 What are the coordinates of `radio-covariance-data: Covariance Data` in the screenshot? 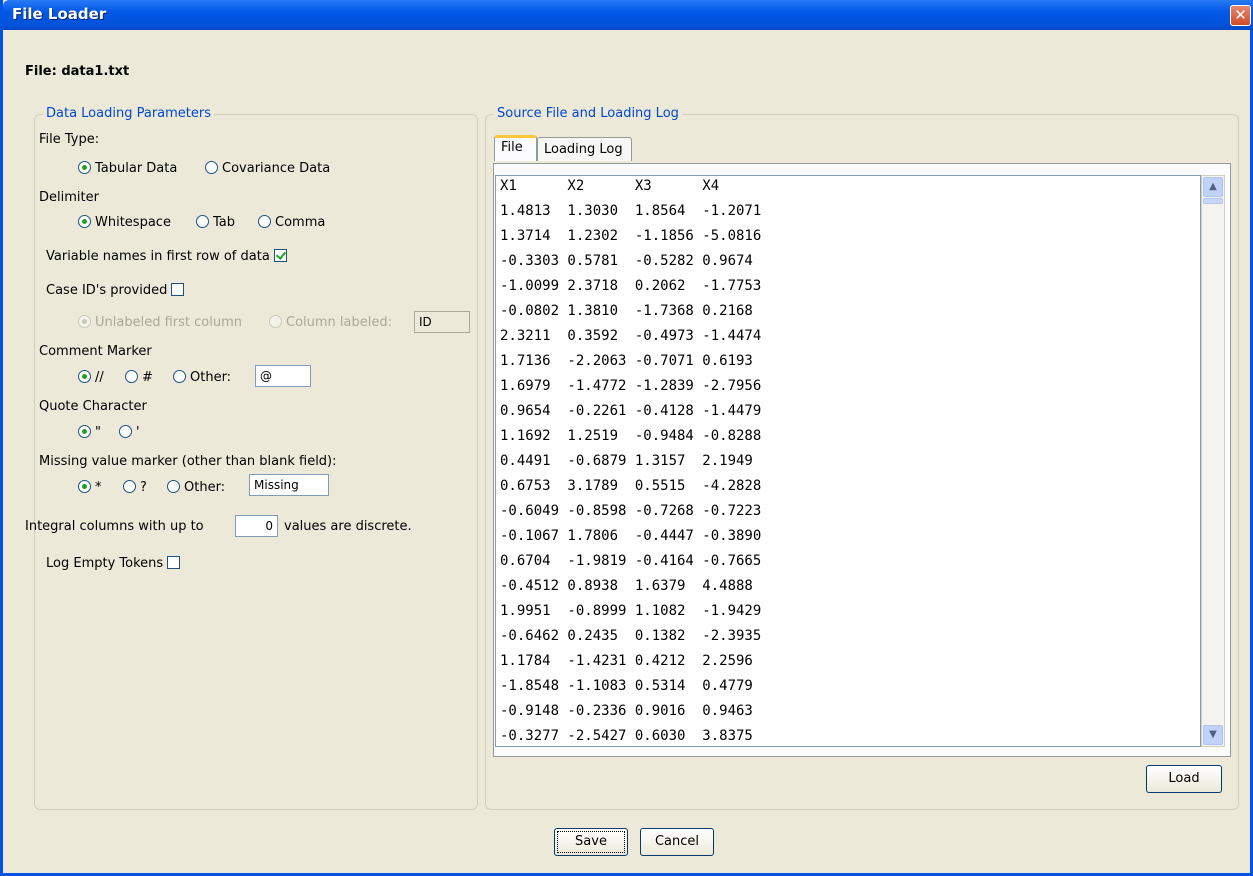 It's located at (267, 168).